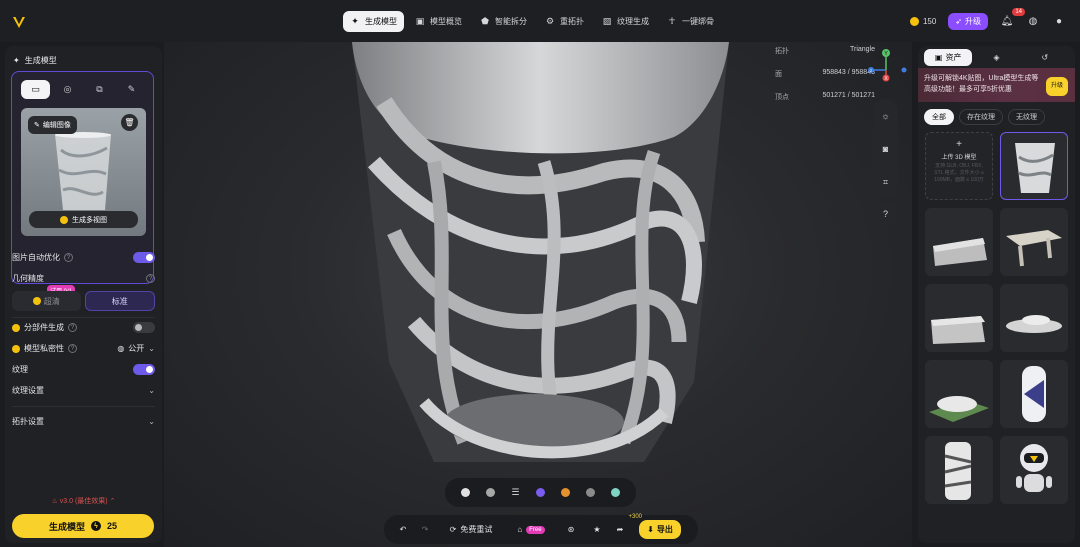 The width and height of the screenshot is (1080, 547). What do you see at coordinates (19, 22) in the screenshot?
I see `app-logo-icon` at bounding box center [19, 22].